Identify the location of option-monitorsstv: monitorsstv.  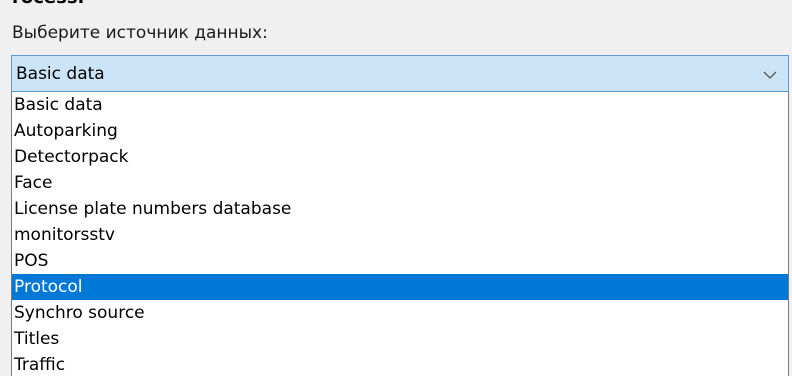
(400, 235).